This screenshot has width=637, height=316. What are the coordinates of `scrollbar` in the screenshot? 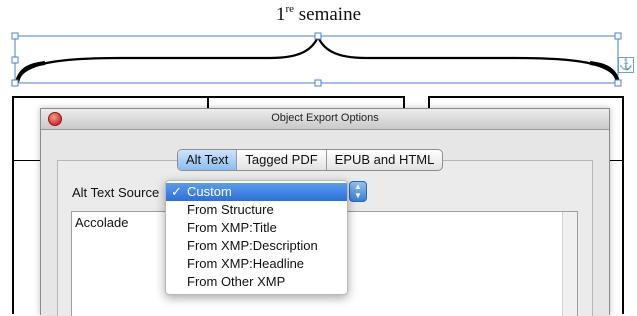 It's located at (569, 264).